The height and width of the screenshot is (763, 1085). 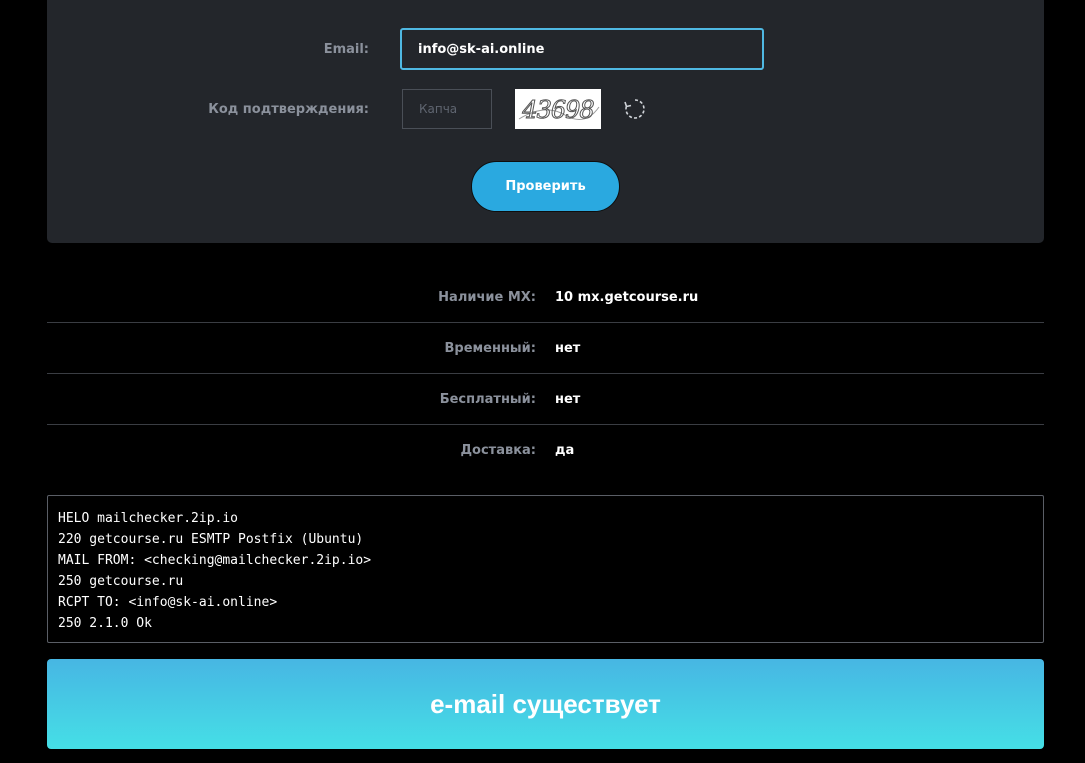 I want to click on captcha-input, so click(x=447, y=109).